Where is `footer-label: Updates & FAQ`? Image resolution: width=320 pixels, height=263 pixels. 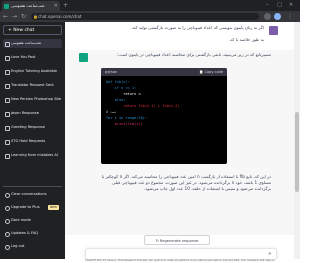
footer-label: Updates & FAQ is located at coordinates (24, 233).